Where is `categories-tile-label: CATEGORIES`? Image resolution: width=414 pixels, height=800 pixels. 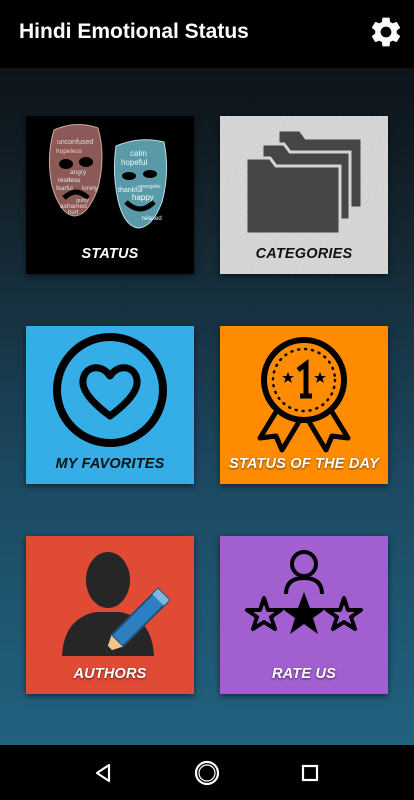 categories-tile-label: CATEGORIES is located at coordinates (304, 254).